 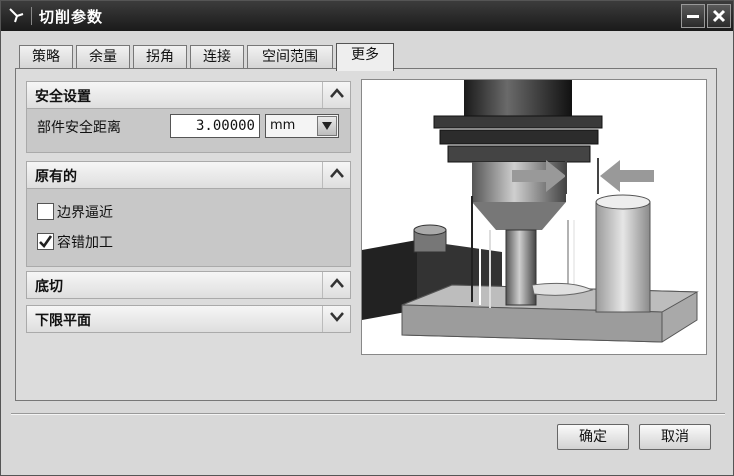 I want to click on minimize-button, so click(x=693, y=16).